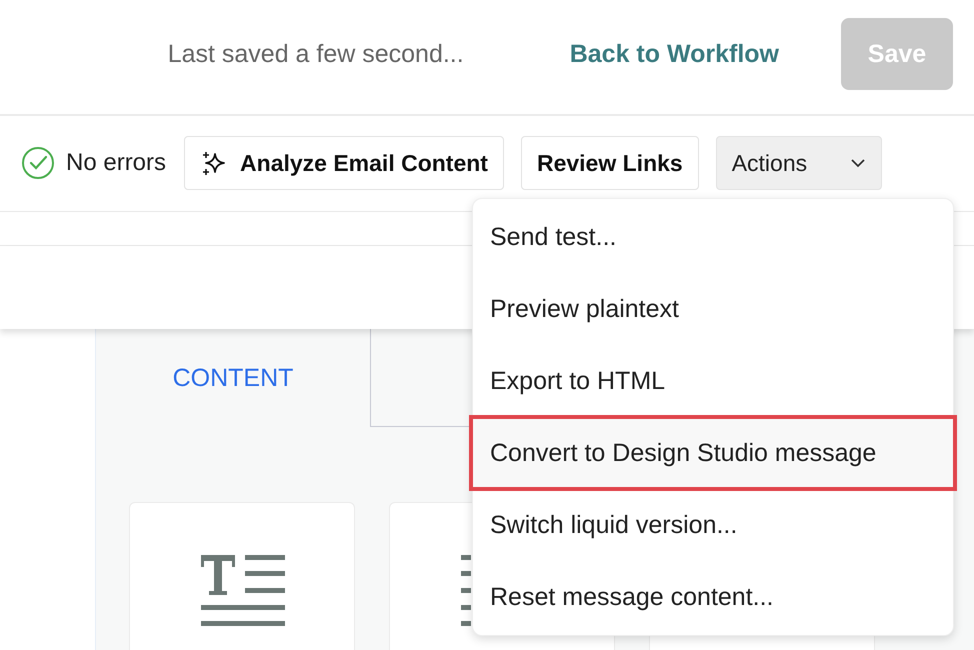  I want to click on analyze-button: Analyze Email Content, so click(344, 163).